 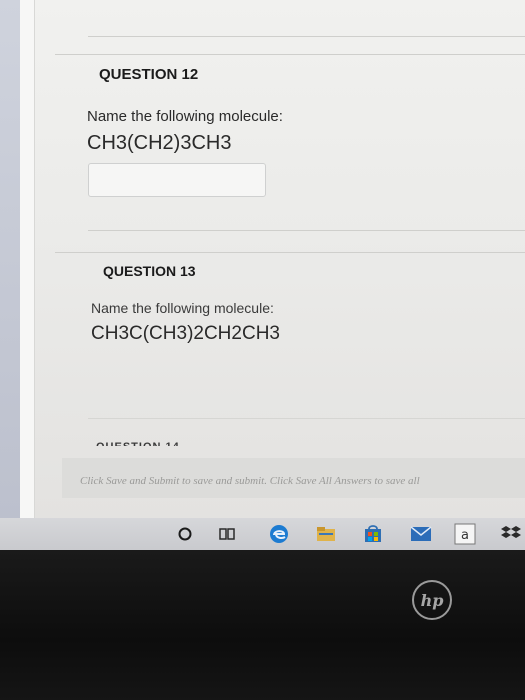 I want to click on task-view-icon, so click(x=227, y=534).